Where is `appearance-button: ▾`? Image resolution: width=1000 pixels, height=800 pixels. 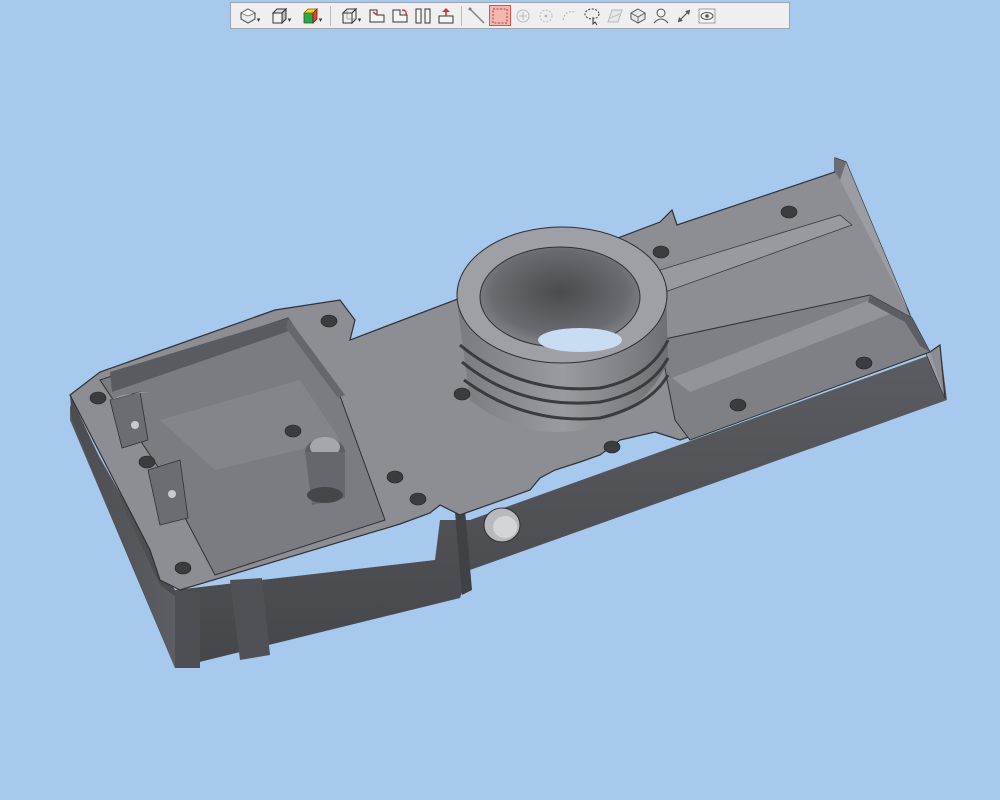
appearance-button: ▾ is located at coordinates (311, 15).